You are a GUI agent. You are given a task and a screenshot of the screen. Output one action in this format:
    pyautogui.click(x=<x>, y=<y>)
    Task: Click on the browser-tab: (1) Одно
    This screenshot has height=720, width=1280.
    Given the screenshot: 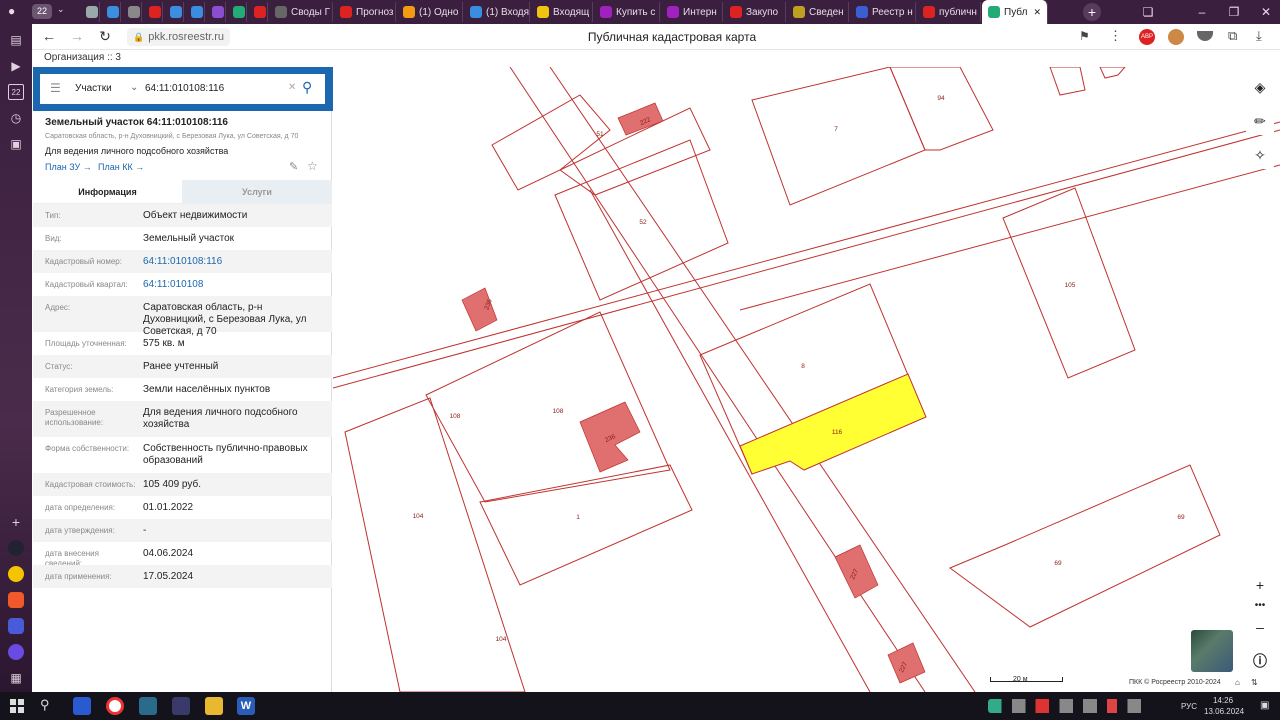 What is the action you would take?
    pyautogui.click(x=430, y=12)
    